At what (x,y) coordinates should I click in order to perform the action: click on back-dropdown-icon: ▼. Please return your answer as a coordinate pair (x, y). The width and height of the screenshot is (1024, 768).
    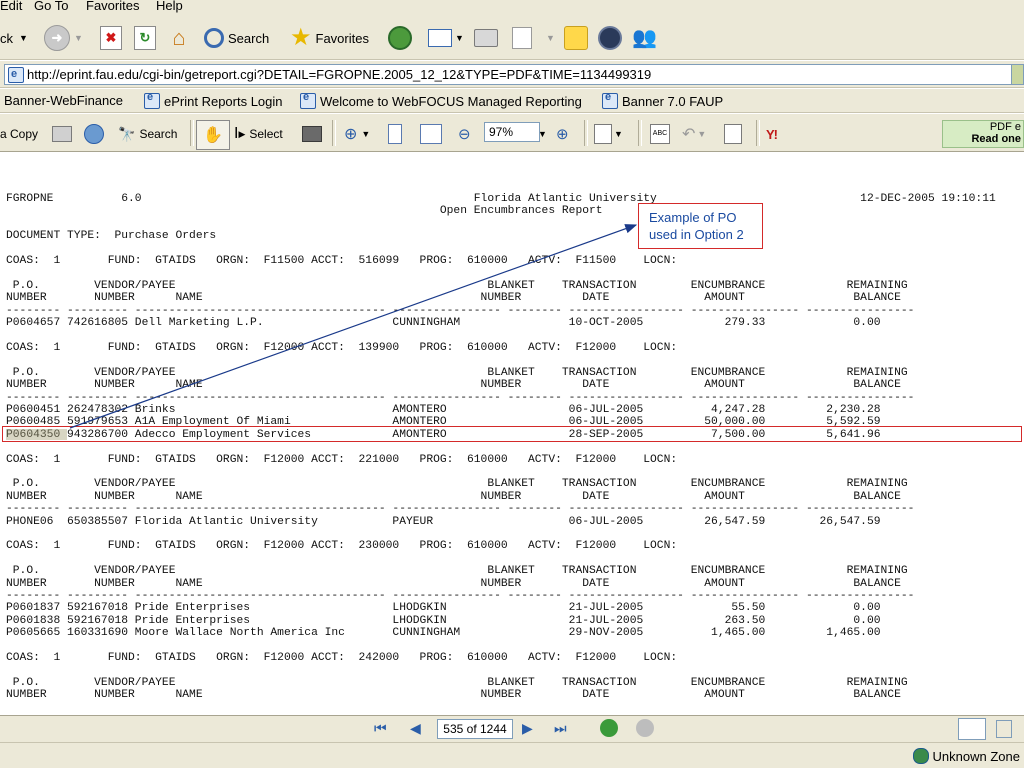
    Looking at the image, I should click on (23, 38).